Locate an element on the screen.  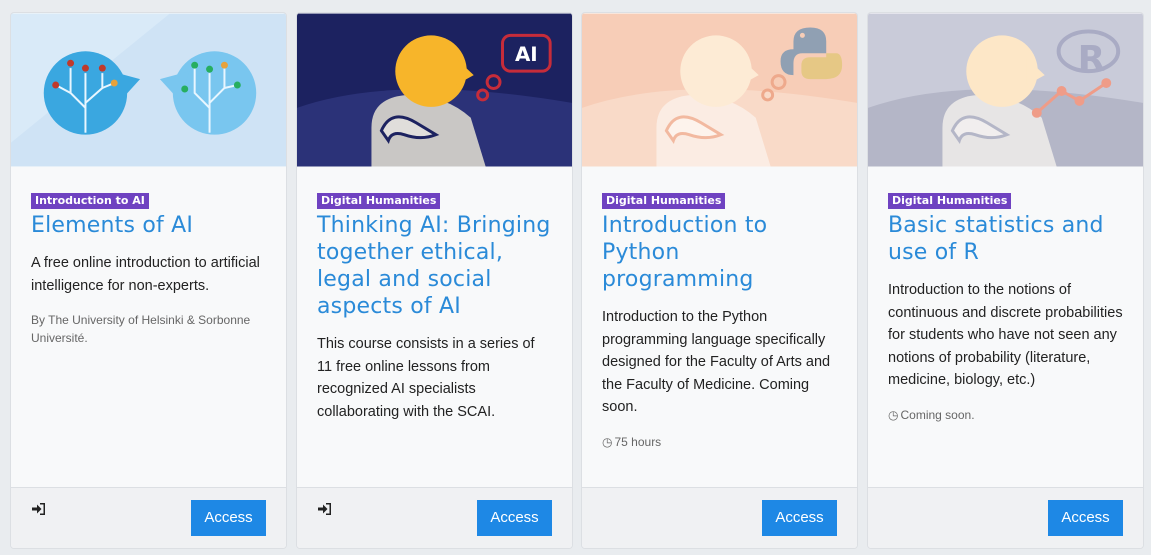
course-duration: ◷ 75 hours is located at coordinates (719, 442).